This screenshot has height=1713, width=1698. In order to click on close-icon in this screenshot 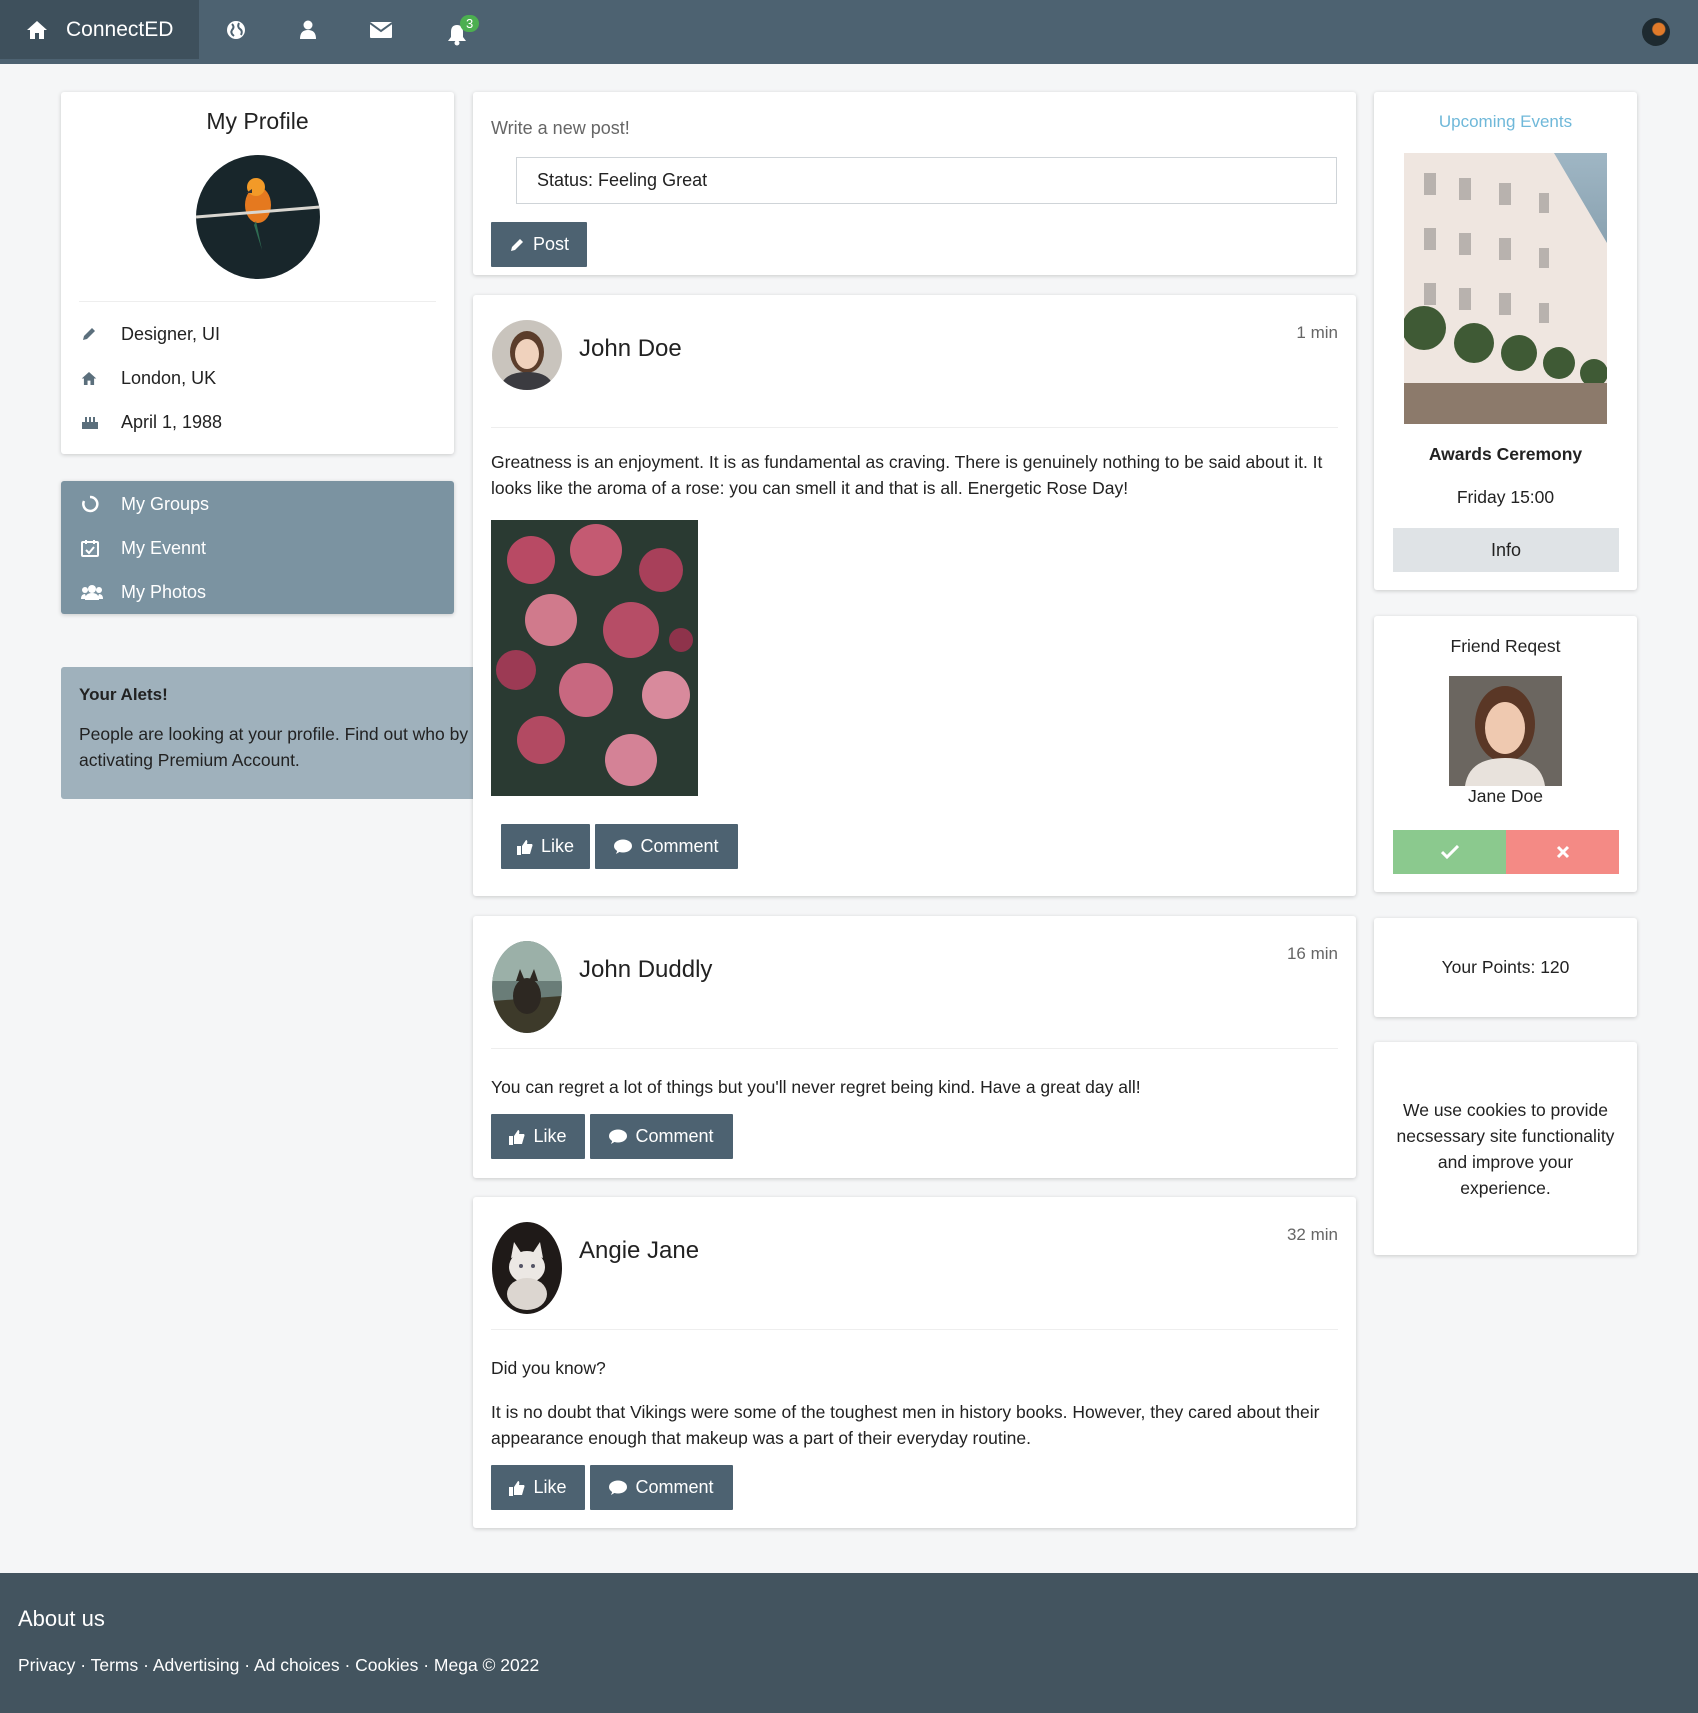, I will do `click(1562, 852)`.